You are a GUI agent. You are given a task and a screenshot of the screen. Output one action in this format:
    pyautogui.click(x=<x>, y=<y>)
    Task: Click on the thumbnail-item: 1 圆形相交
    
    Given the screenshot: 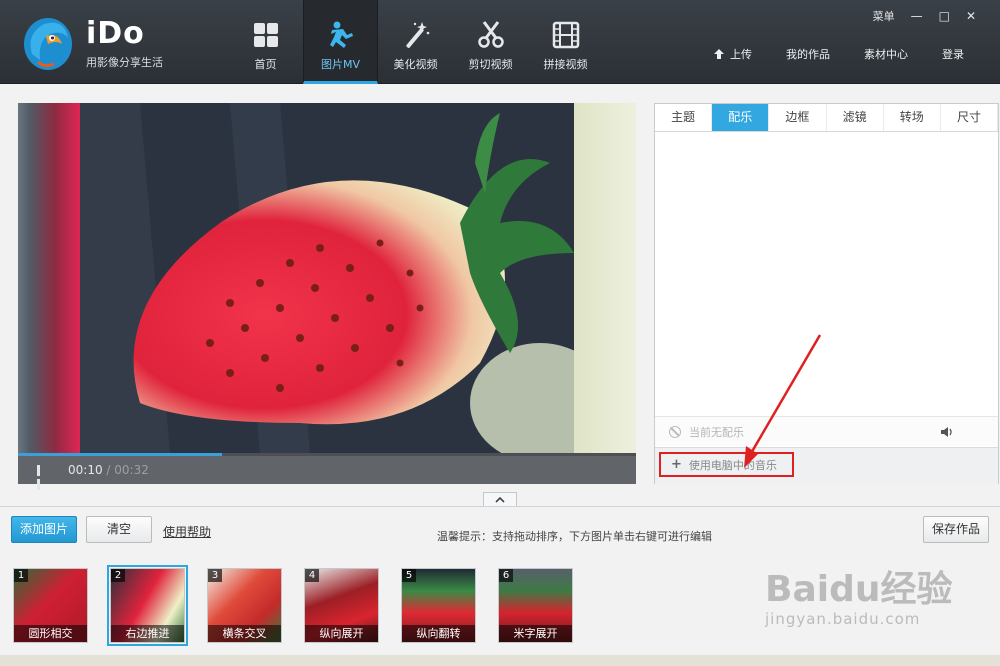 What is the action you would take?
    pyautogui.click(x=50, y=605)
    